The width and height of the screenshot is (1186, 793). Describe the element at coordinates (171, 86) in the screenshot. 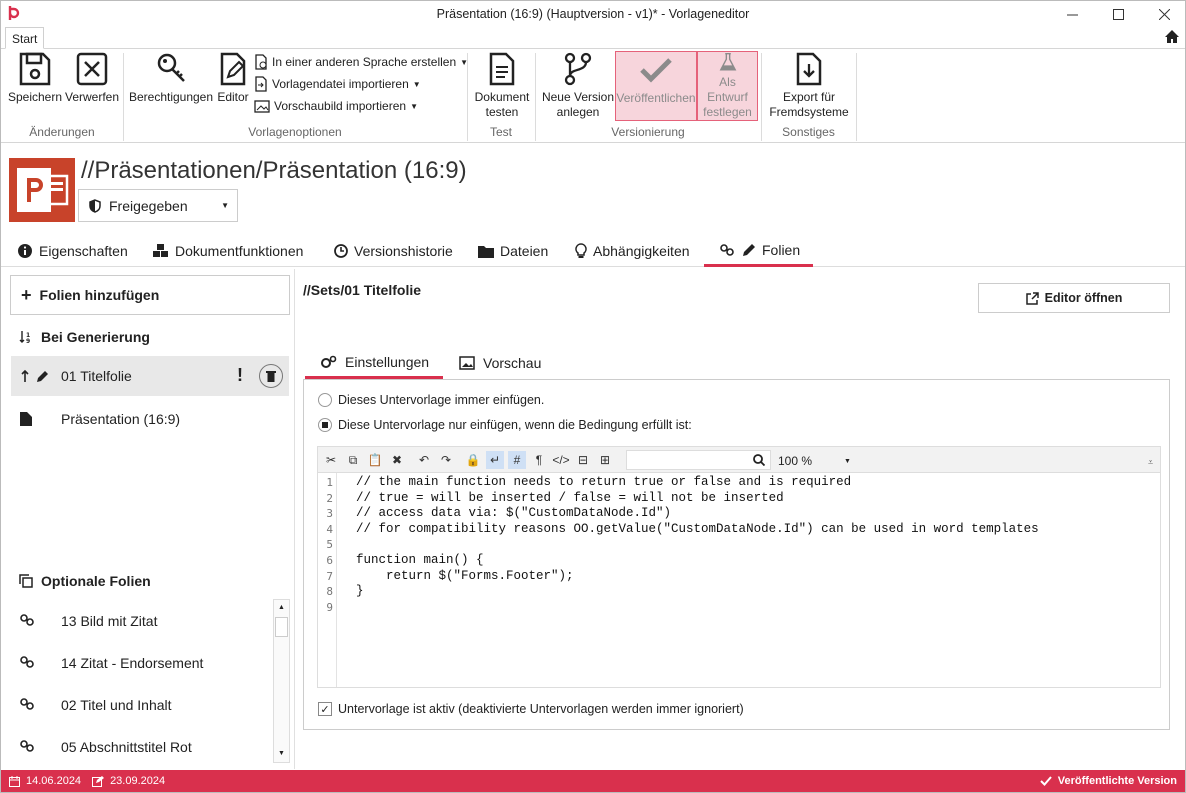

I see `permissions-button: Berechtigungen` at that location.